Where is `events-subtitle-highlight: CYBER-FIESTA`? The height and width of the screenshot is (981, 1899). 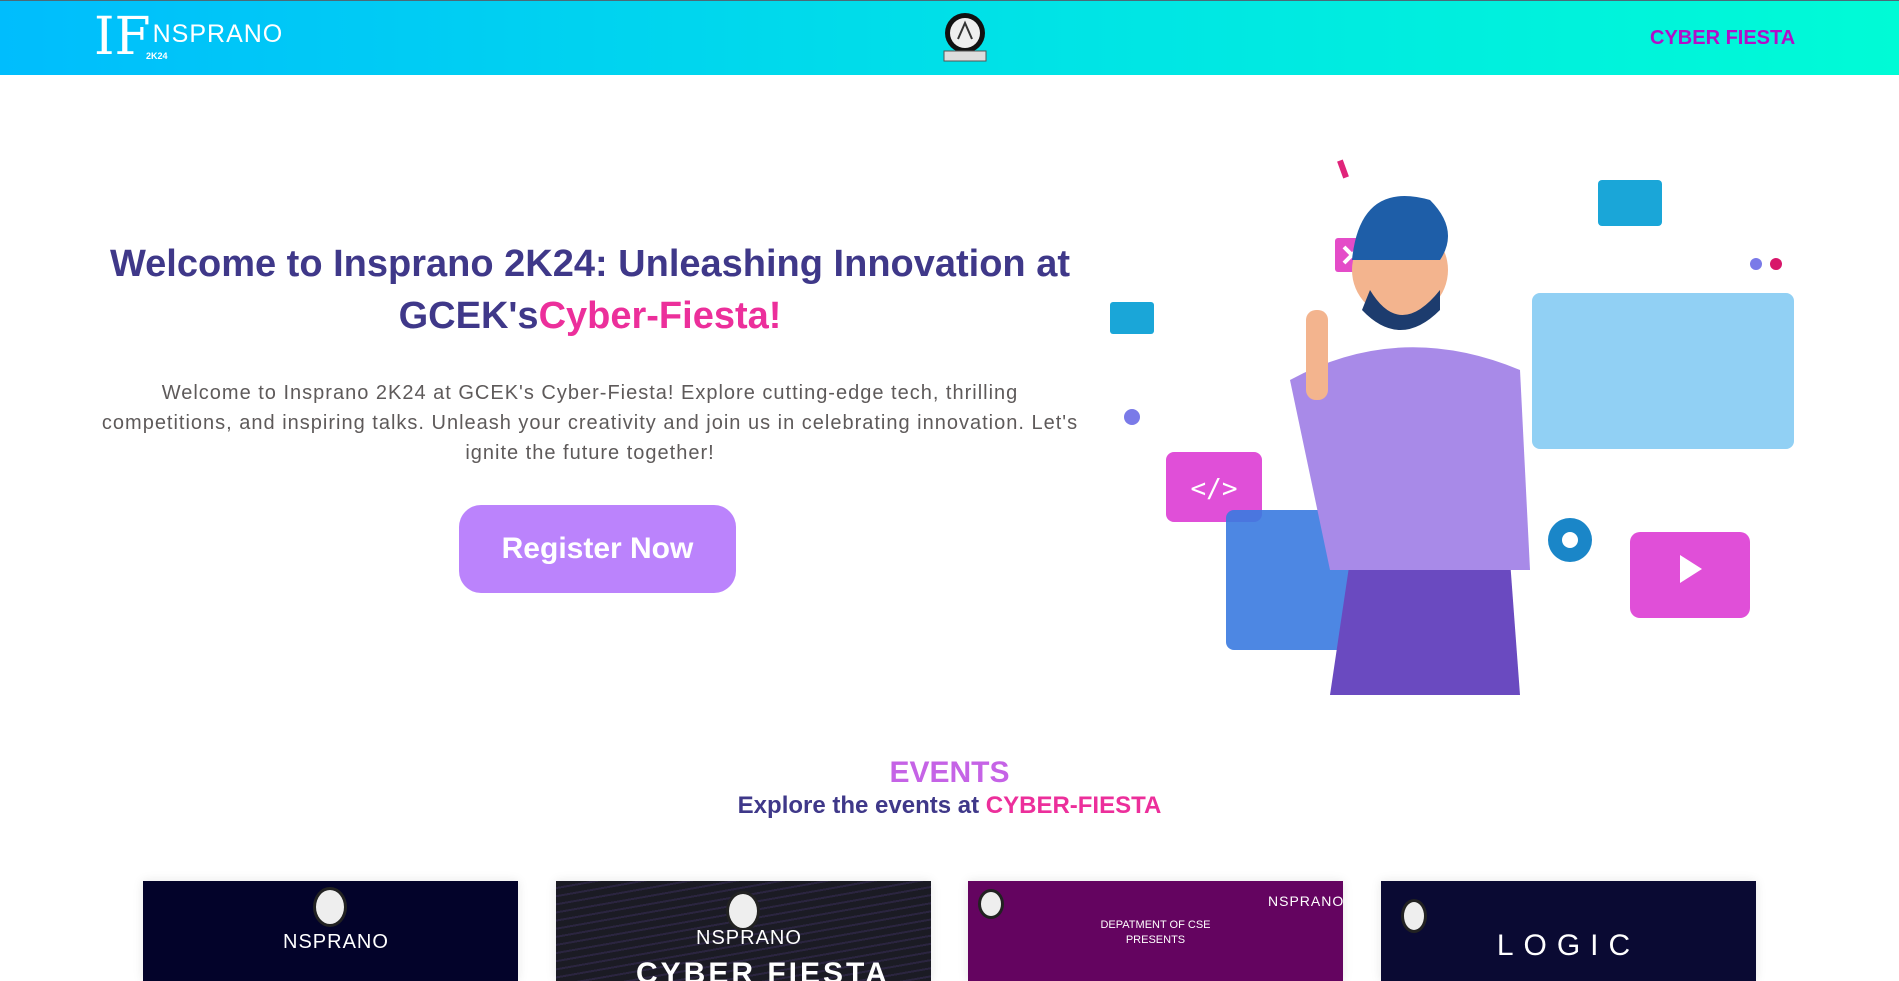
events-subtitle-highlight: CYBER-FIESTA is located at coordinates (1073, 805).